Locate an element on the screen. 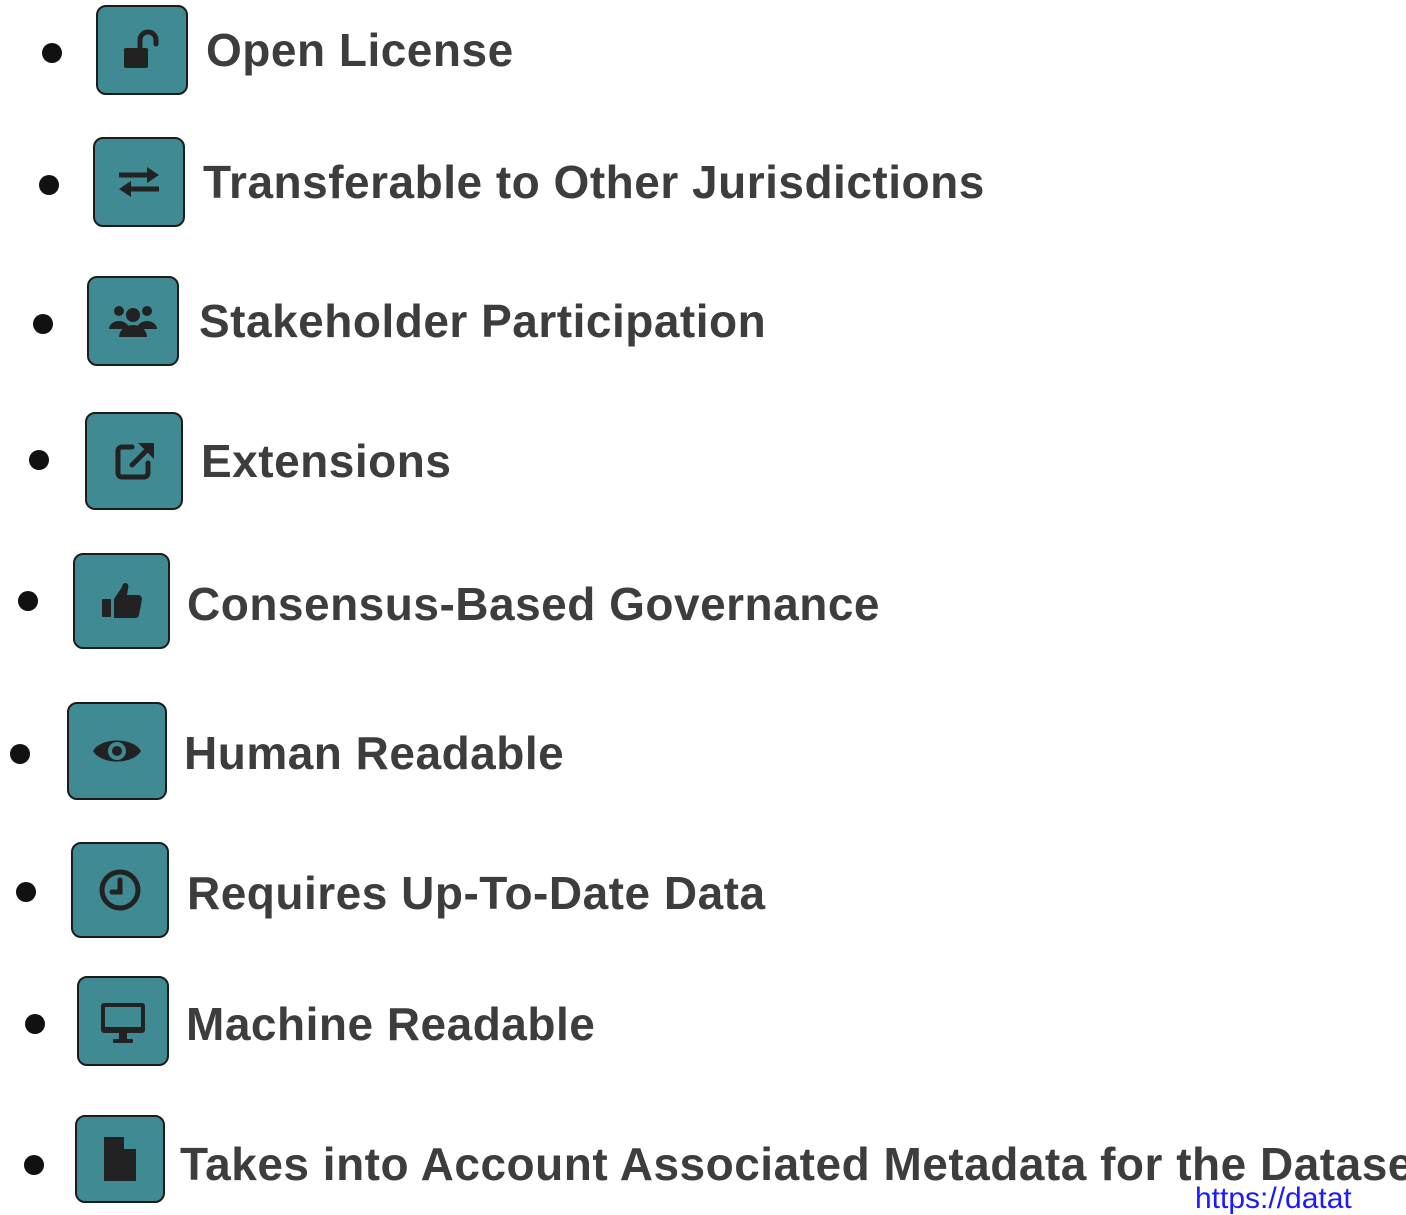 This screenshot has height=1215, width=1406. exchange-arrows-icon is located at coordinates (139, 182).